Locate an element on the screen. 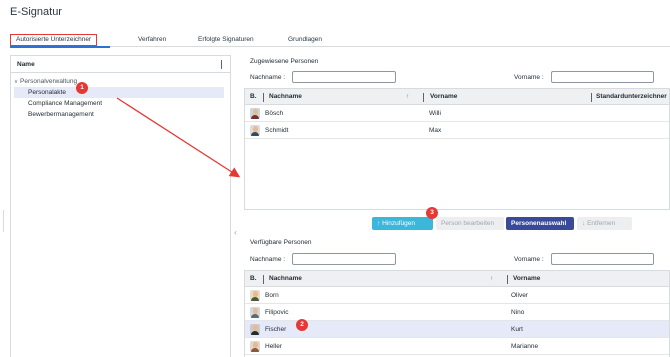 Image resolution: width=670 pixels, height=357 pixels. cell-lastname: Bösch is located at coordinates (274, 113).